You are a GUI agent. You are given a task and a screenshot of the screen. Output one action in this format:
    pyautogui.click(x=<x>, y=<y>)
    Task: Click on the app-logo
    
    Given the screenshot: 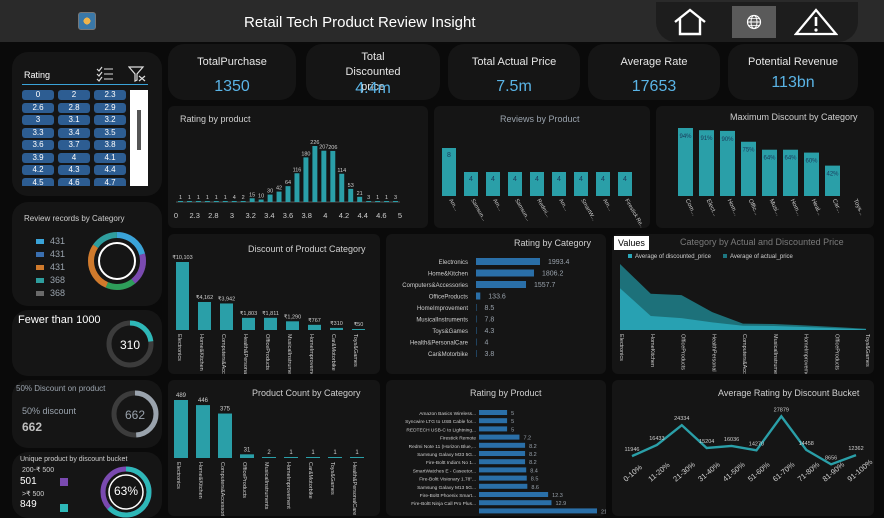 What is the action you would take?
    pyautogui.click(x=87, y=21)
    